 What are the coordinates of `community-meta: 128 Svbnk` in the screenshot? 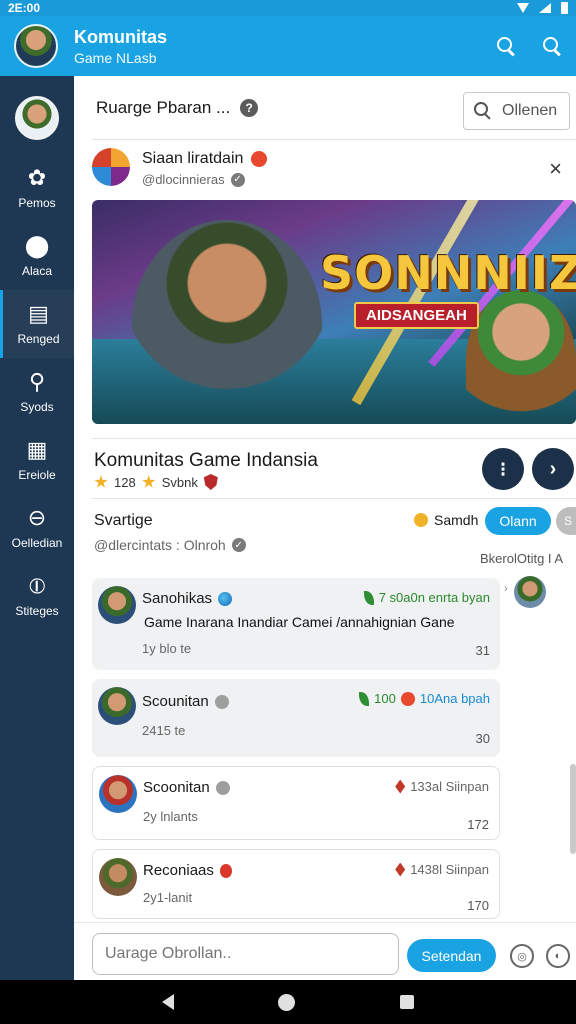 It's located at (156, 482).